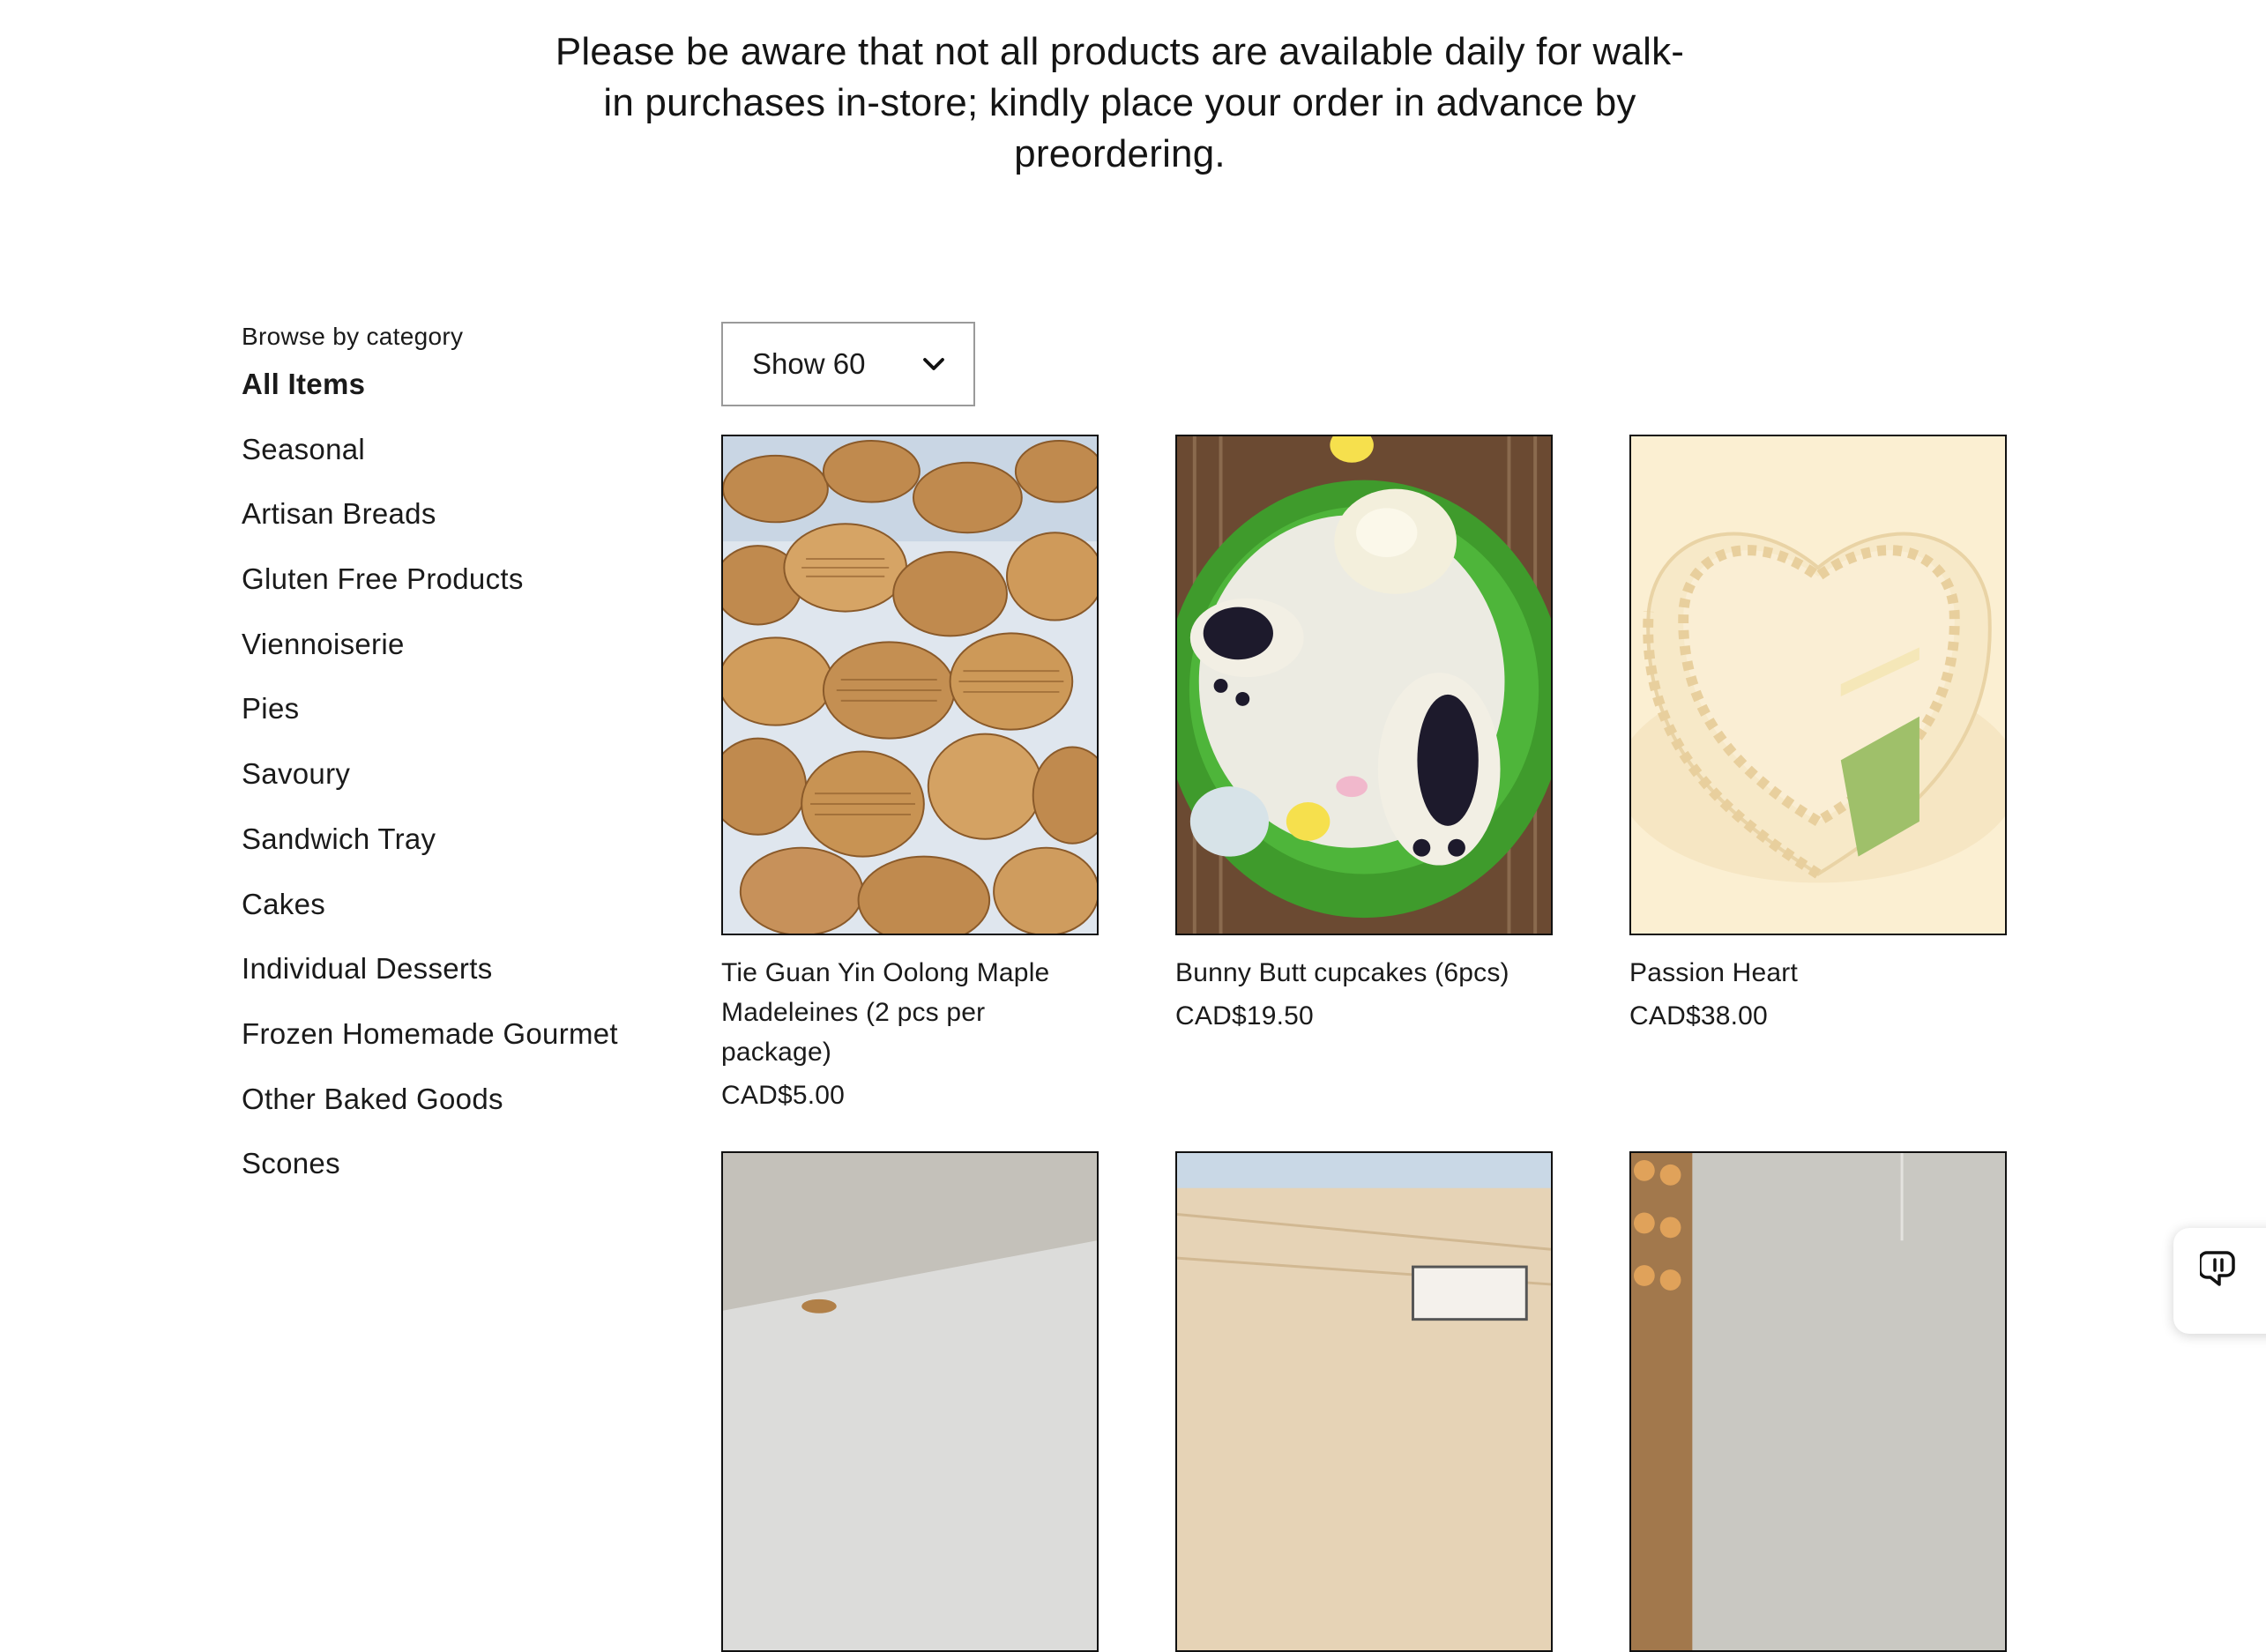 Image resolution: width=2266 pixels, height=1652 pixels. I want to click on category-individual-desserts: Individual Desserts, so click(453, 983).